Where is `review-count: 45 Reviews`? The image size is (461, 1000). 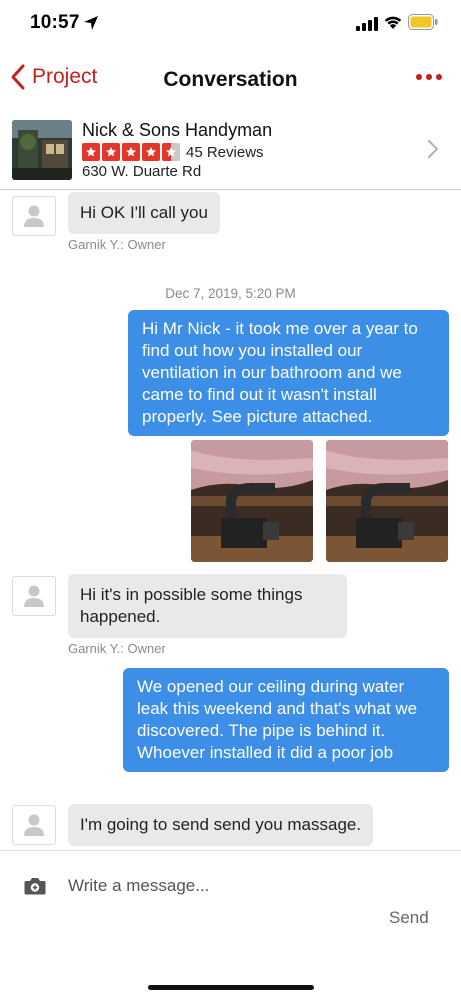
review-count: 45 Reviews is located at coordinates (225, 152).